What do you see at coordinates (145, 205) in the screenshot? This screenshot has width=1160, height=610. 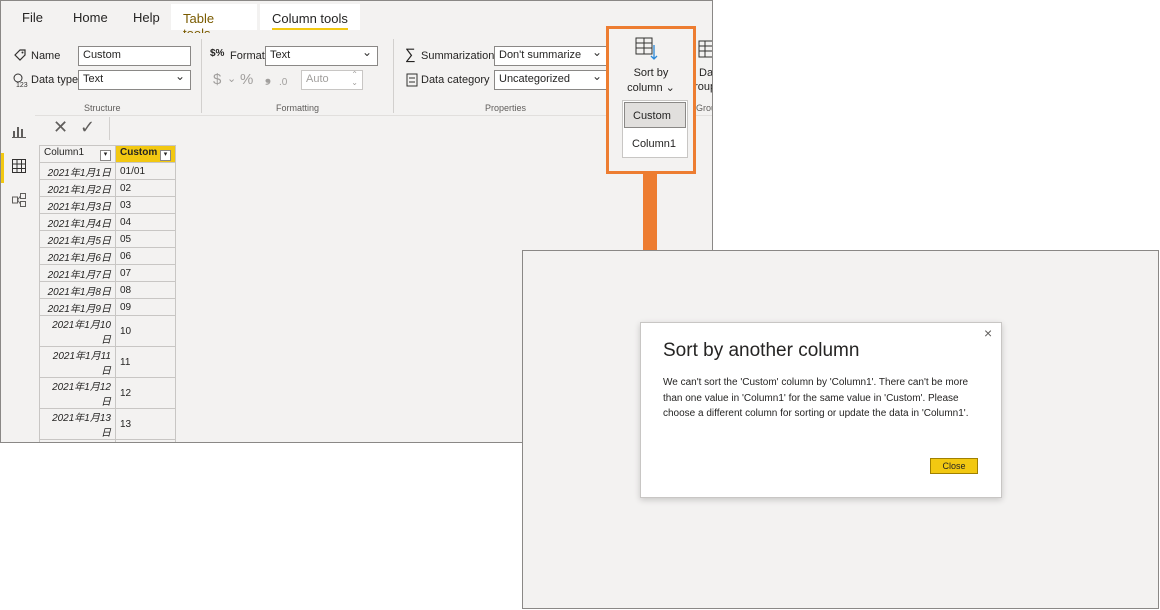 I see `cell-custom: 03` at bounding box center [145, 205].